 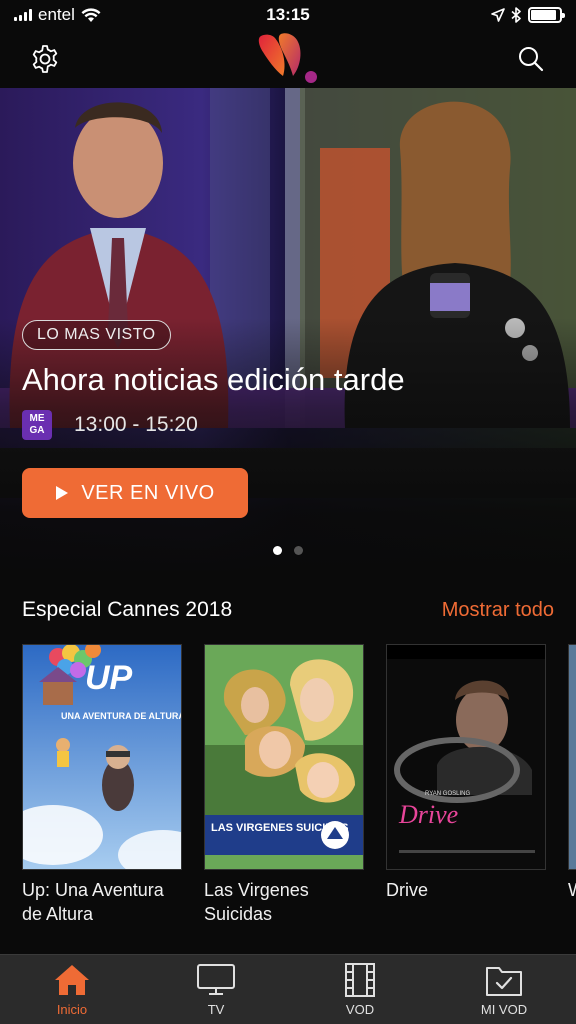 I want to click on channel-logo-line1: ME, so click(x=37, y=418).